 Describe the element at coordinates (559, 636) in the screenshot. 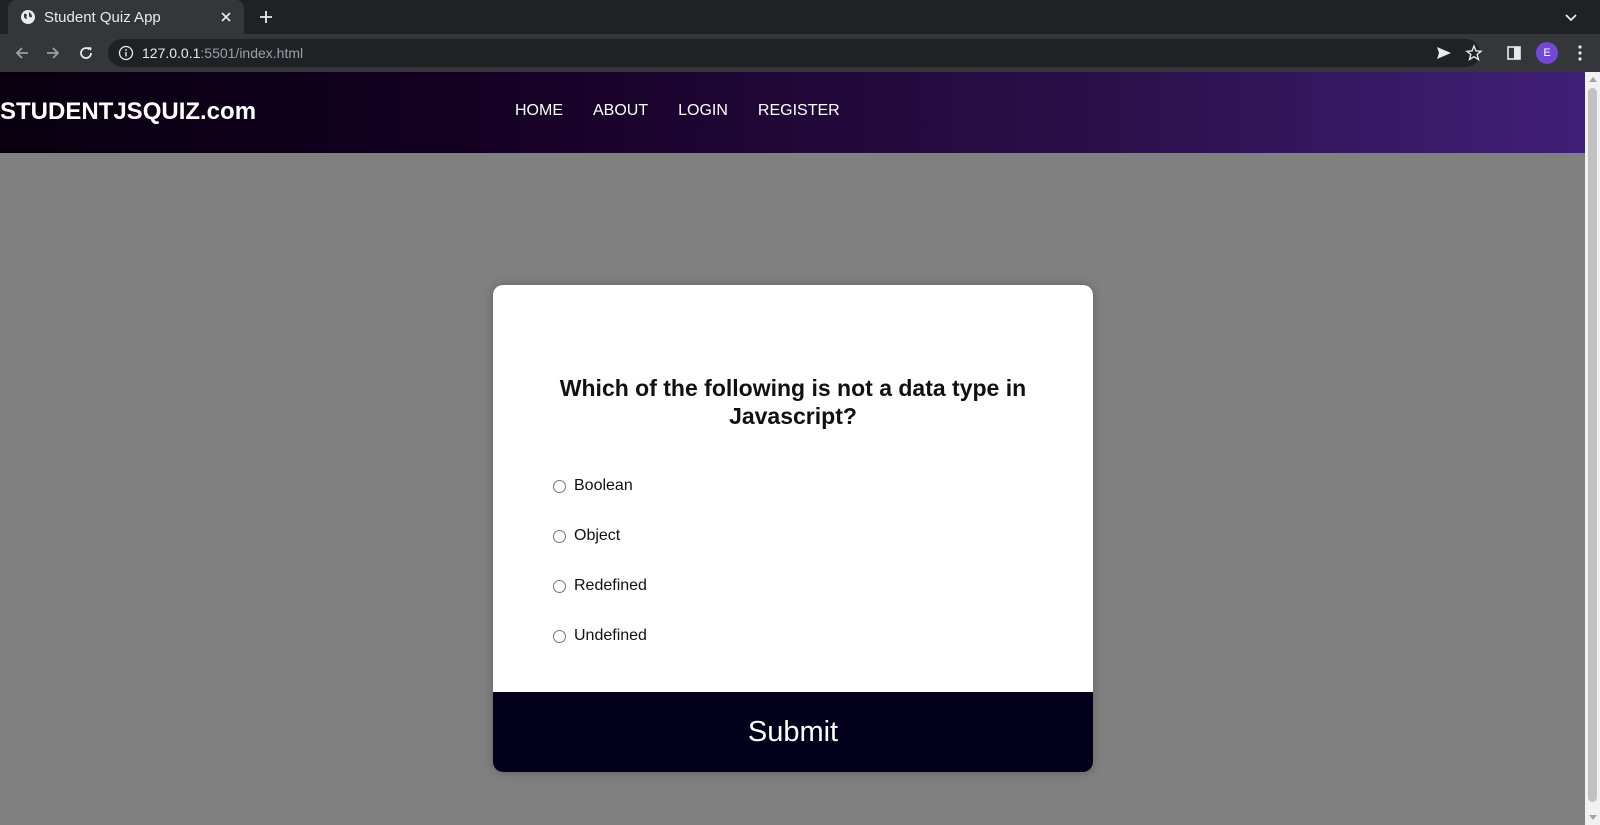

I see `answer-radio-undefined` at that location.